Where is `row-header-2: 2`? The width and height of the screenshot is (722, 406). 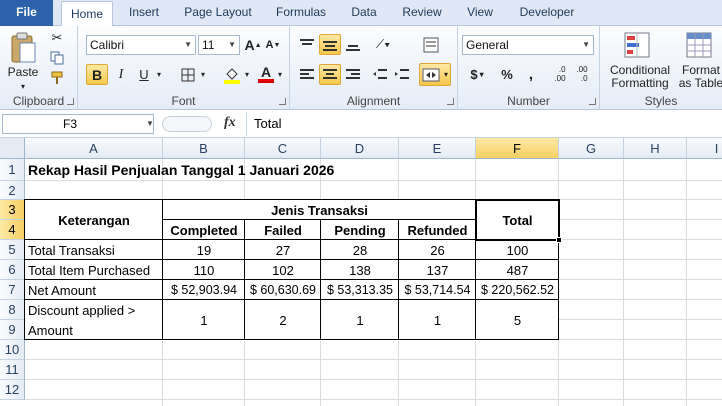 row-header-2: 2 is located at coordinates (12, 190).